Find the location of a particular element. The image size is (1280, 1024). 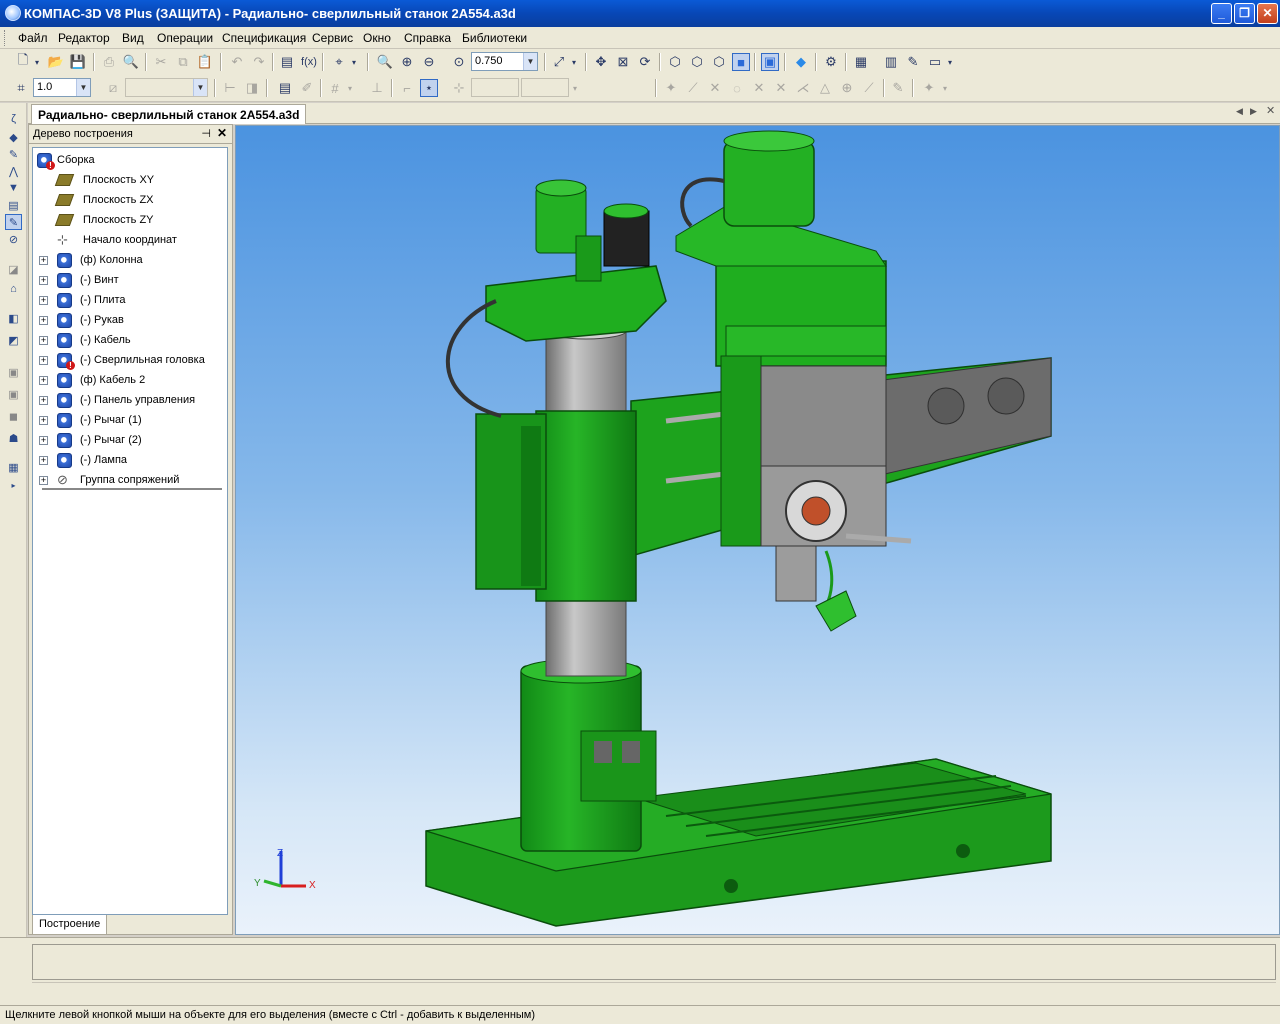

library-icon: ☗ is located at coordinates (13, 438).